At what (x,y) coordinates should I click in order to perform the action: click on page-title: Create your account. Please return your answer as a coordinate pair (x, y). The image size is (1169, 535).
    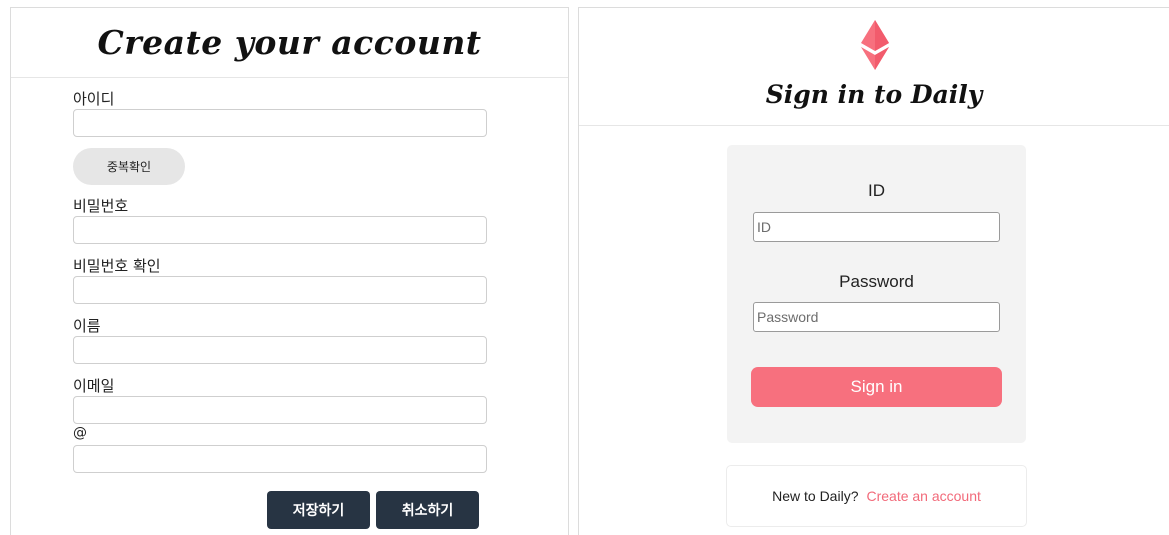
    Looking at the image, I should click on (289, 42).